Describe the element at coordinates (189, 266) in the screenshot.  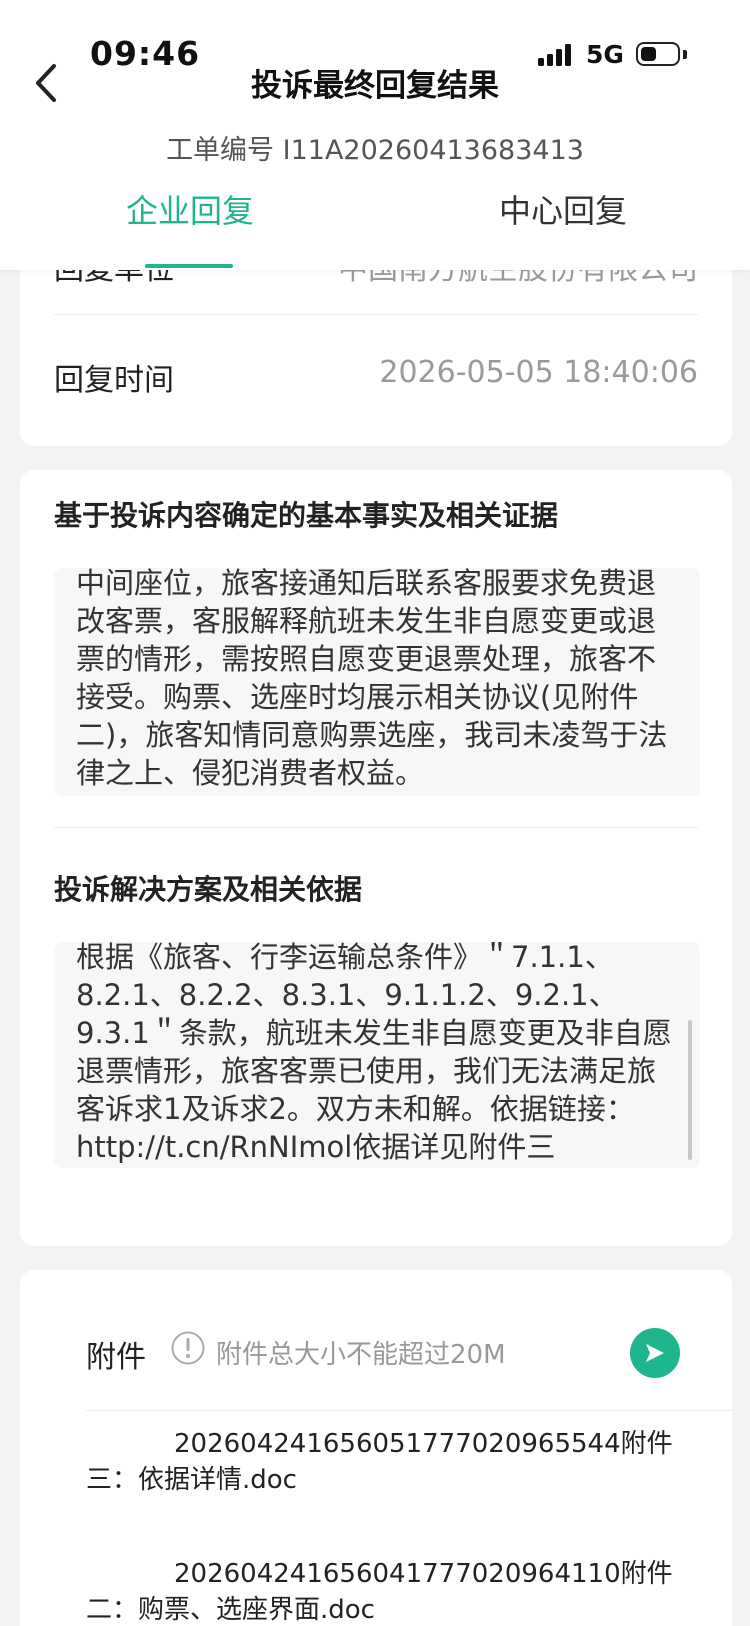
I see `active-tab-indicator` at that location.